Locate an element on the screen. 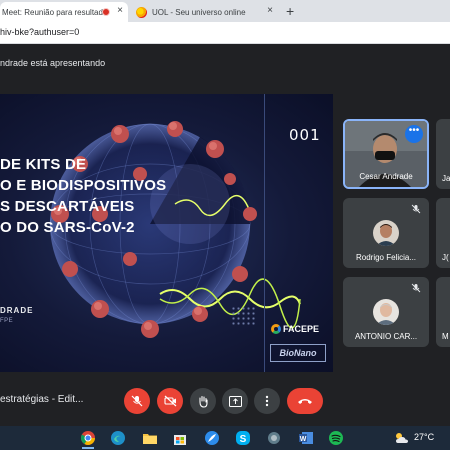 This screenshot has height=450, width=450. present-now-button is located at coordinates (235, 401).